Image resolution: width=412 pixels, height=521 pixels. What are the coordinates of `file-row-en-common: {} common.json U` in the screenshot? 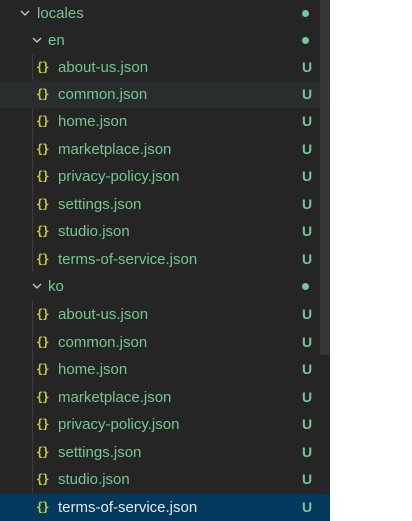 It's located at (165, 94).